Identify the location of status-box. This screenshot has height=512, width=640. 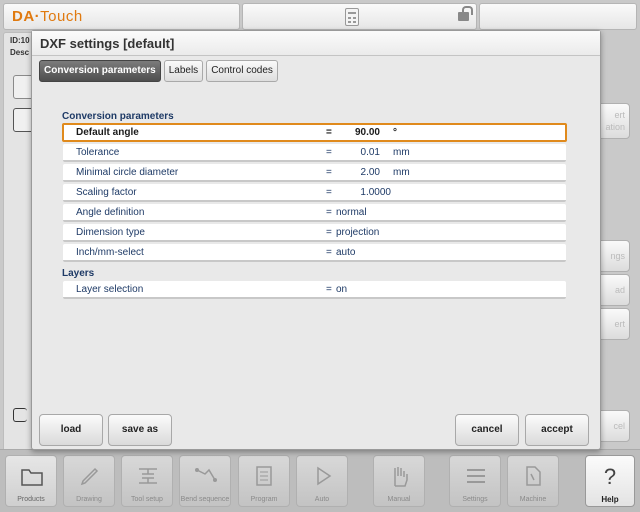
(359, 16).